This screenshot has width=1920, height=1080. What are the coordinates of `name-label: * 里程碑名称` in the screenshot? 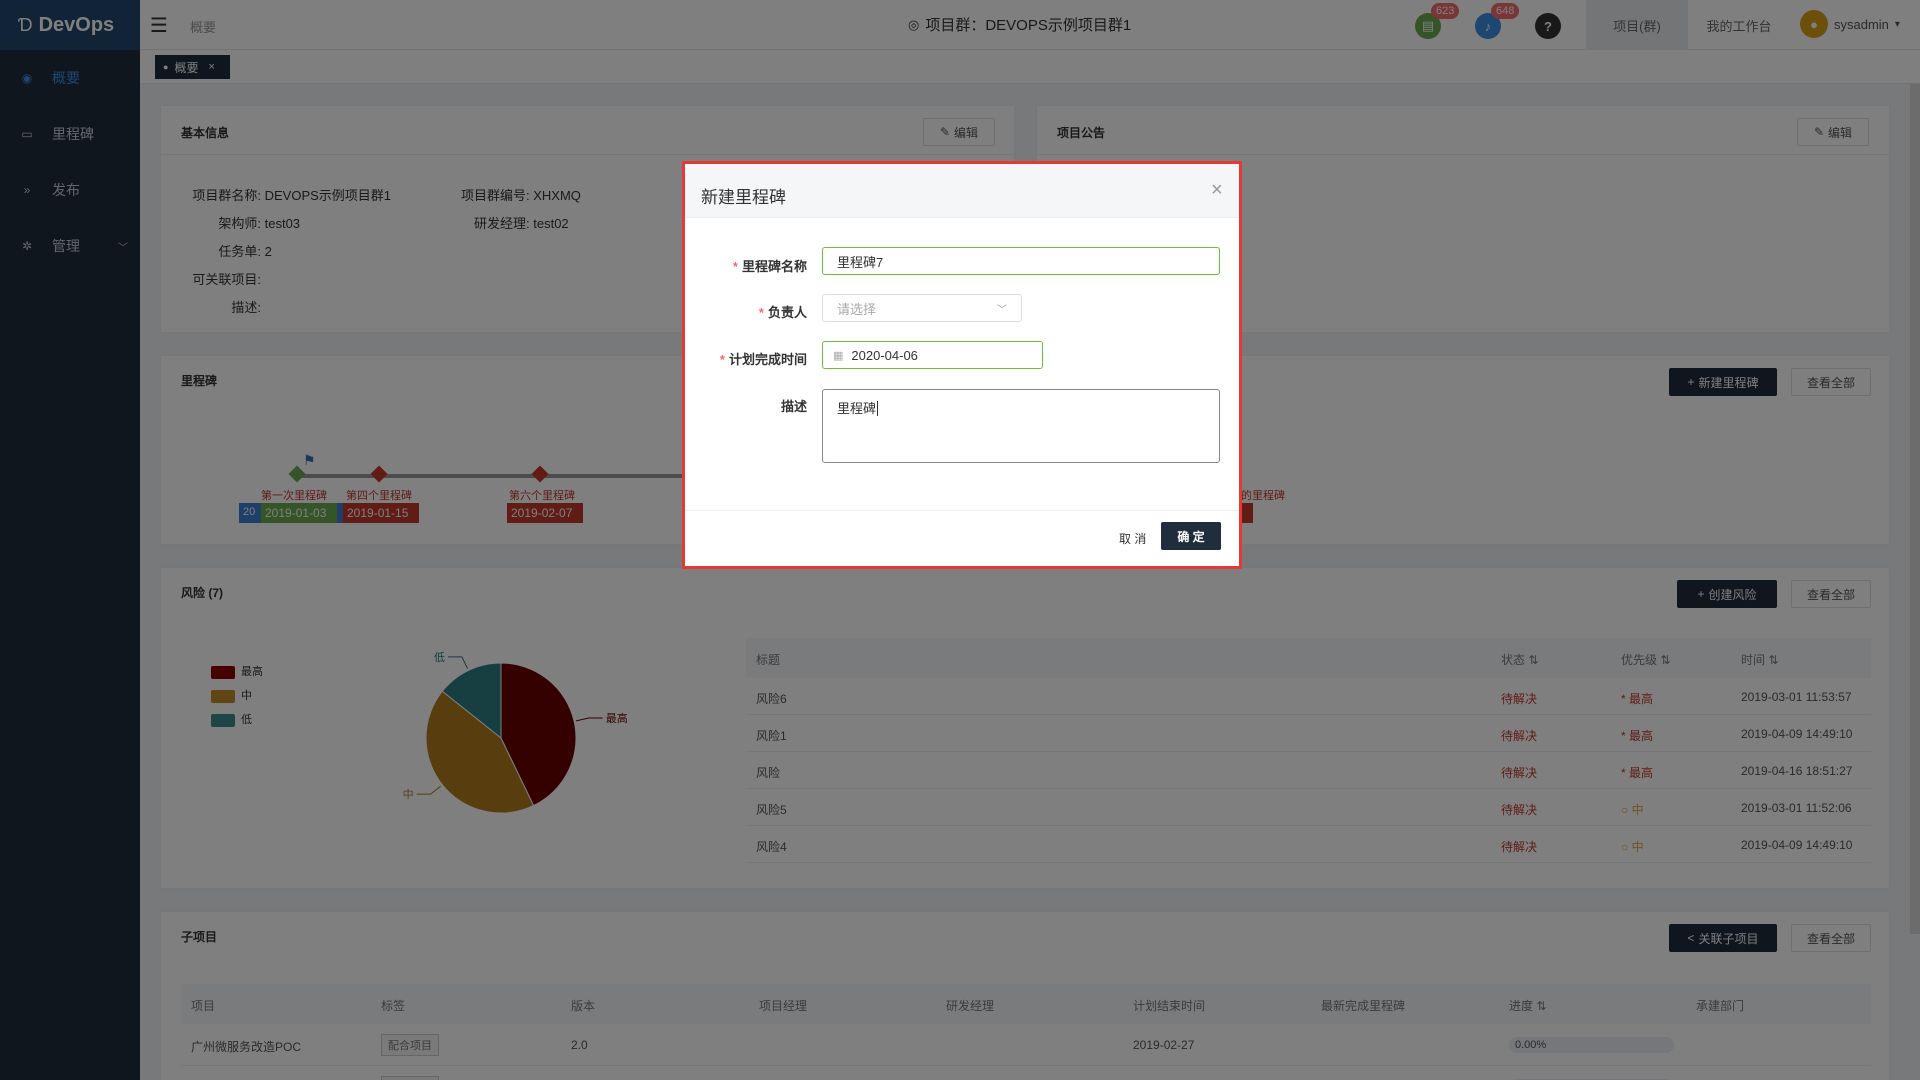 It's located at (769, 266).